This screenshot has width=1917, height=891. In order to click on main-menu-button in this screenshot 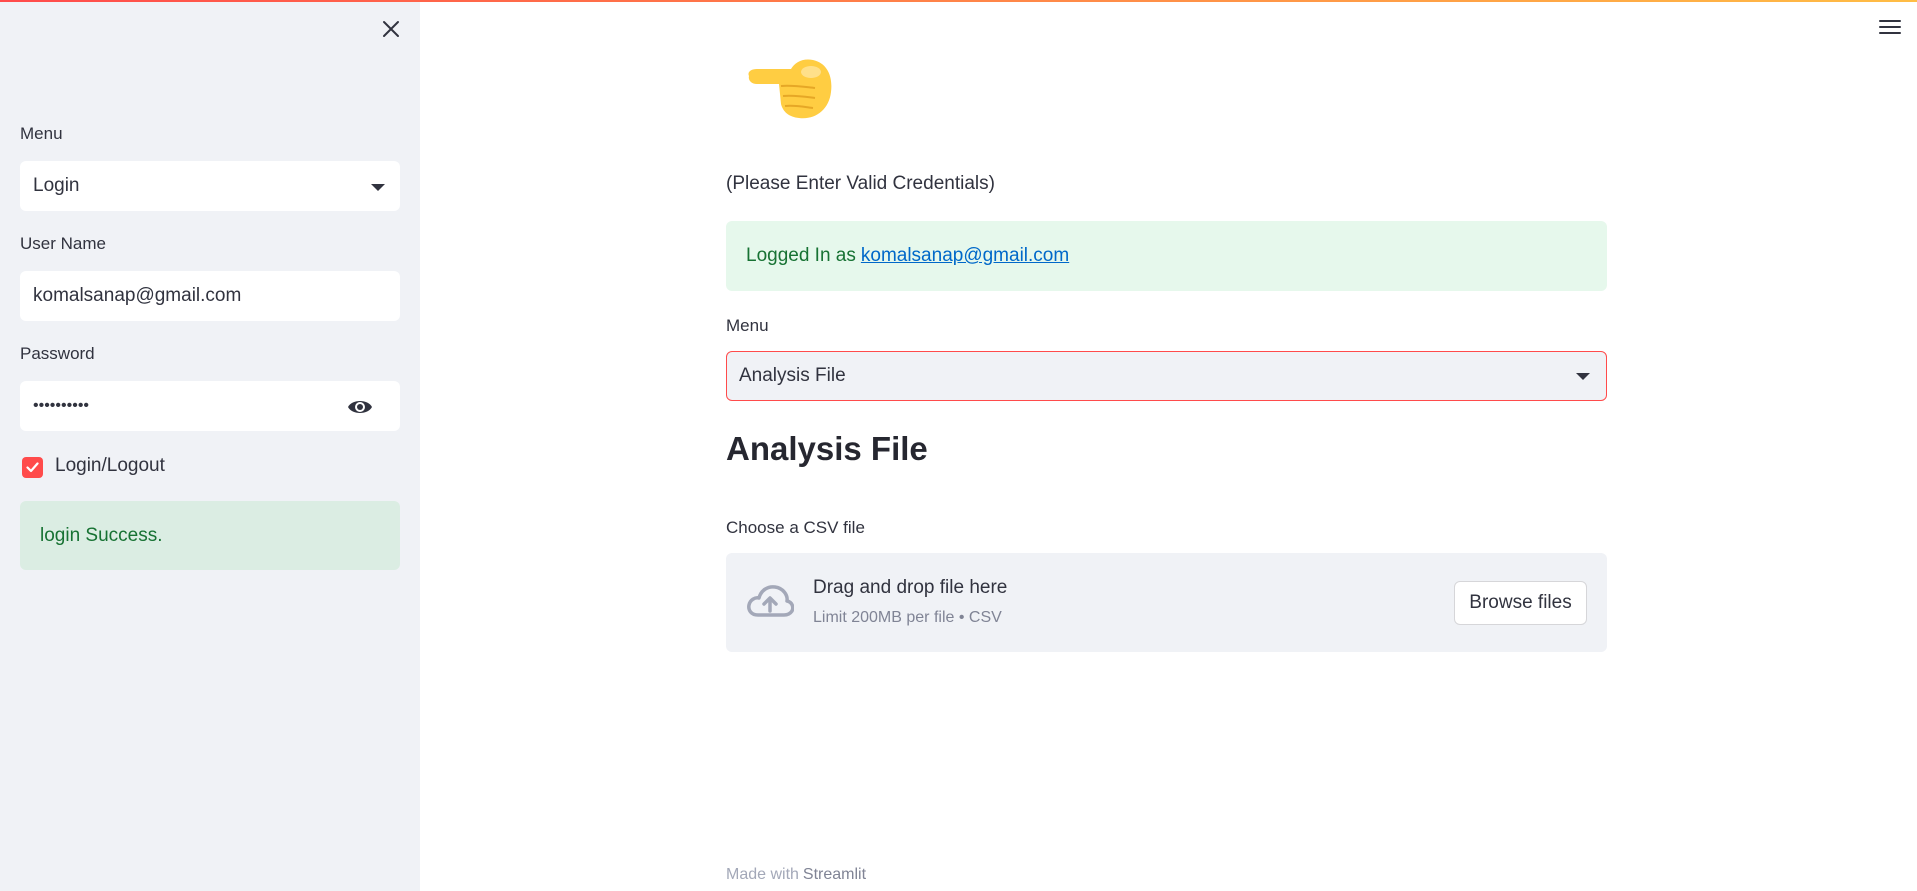, I will do `click(1890, 29)`.